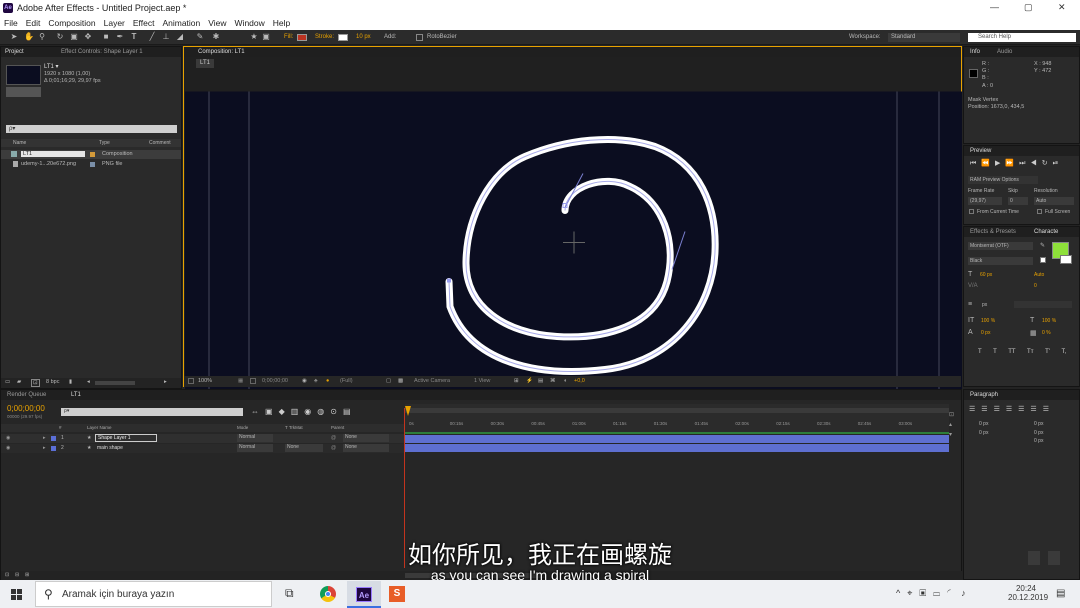 This screenshot has height=608, width=1080. I want to click on stroke-width-value: px, so click(984, 305).